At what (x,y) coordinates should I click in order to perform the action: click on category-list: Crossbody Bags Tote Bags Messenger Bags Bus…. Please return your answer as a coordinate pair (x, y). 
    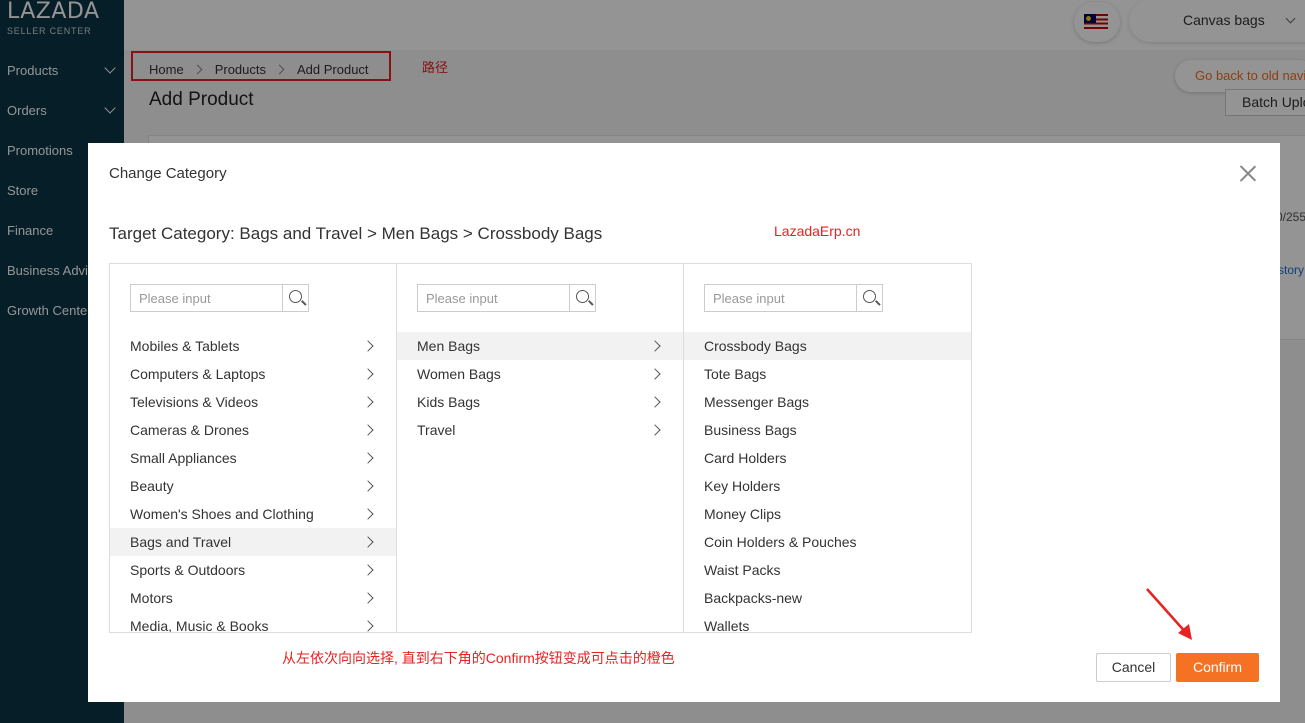
    Looking at the image, I should click on (827, 482).